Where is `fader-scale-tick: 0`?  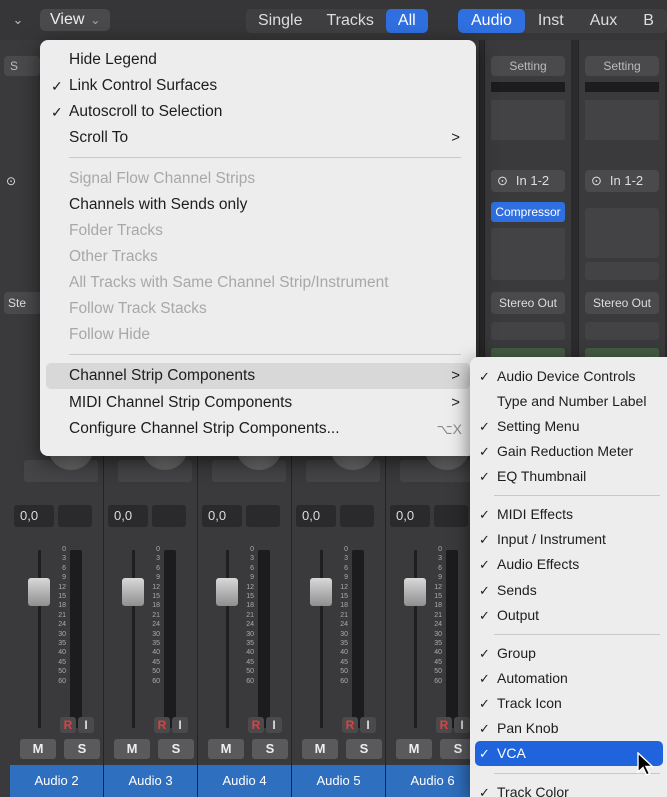 fader-scale-tick: 0 is located at coordinates (158, 549).